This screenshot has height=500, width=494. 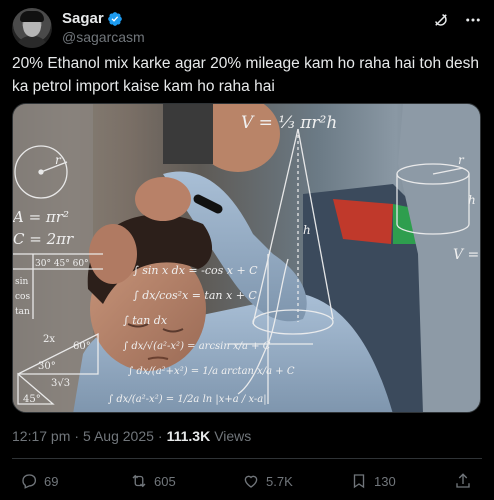 What do you see at coordinates (359, 481) in the screenshot?
I see `bookmark-icon` at bounding box center [359, 481].